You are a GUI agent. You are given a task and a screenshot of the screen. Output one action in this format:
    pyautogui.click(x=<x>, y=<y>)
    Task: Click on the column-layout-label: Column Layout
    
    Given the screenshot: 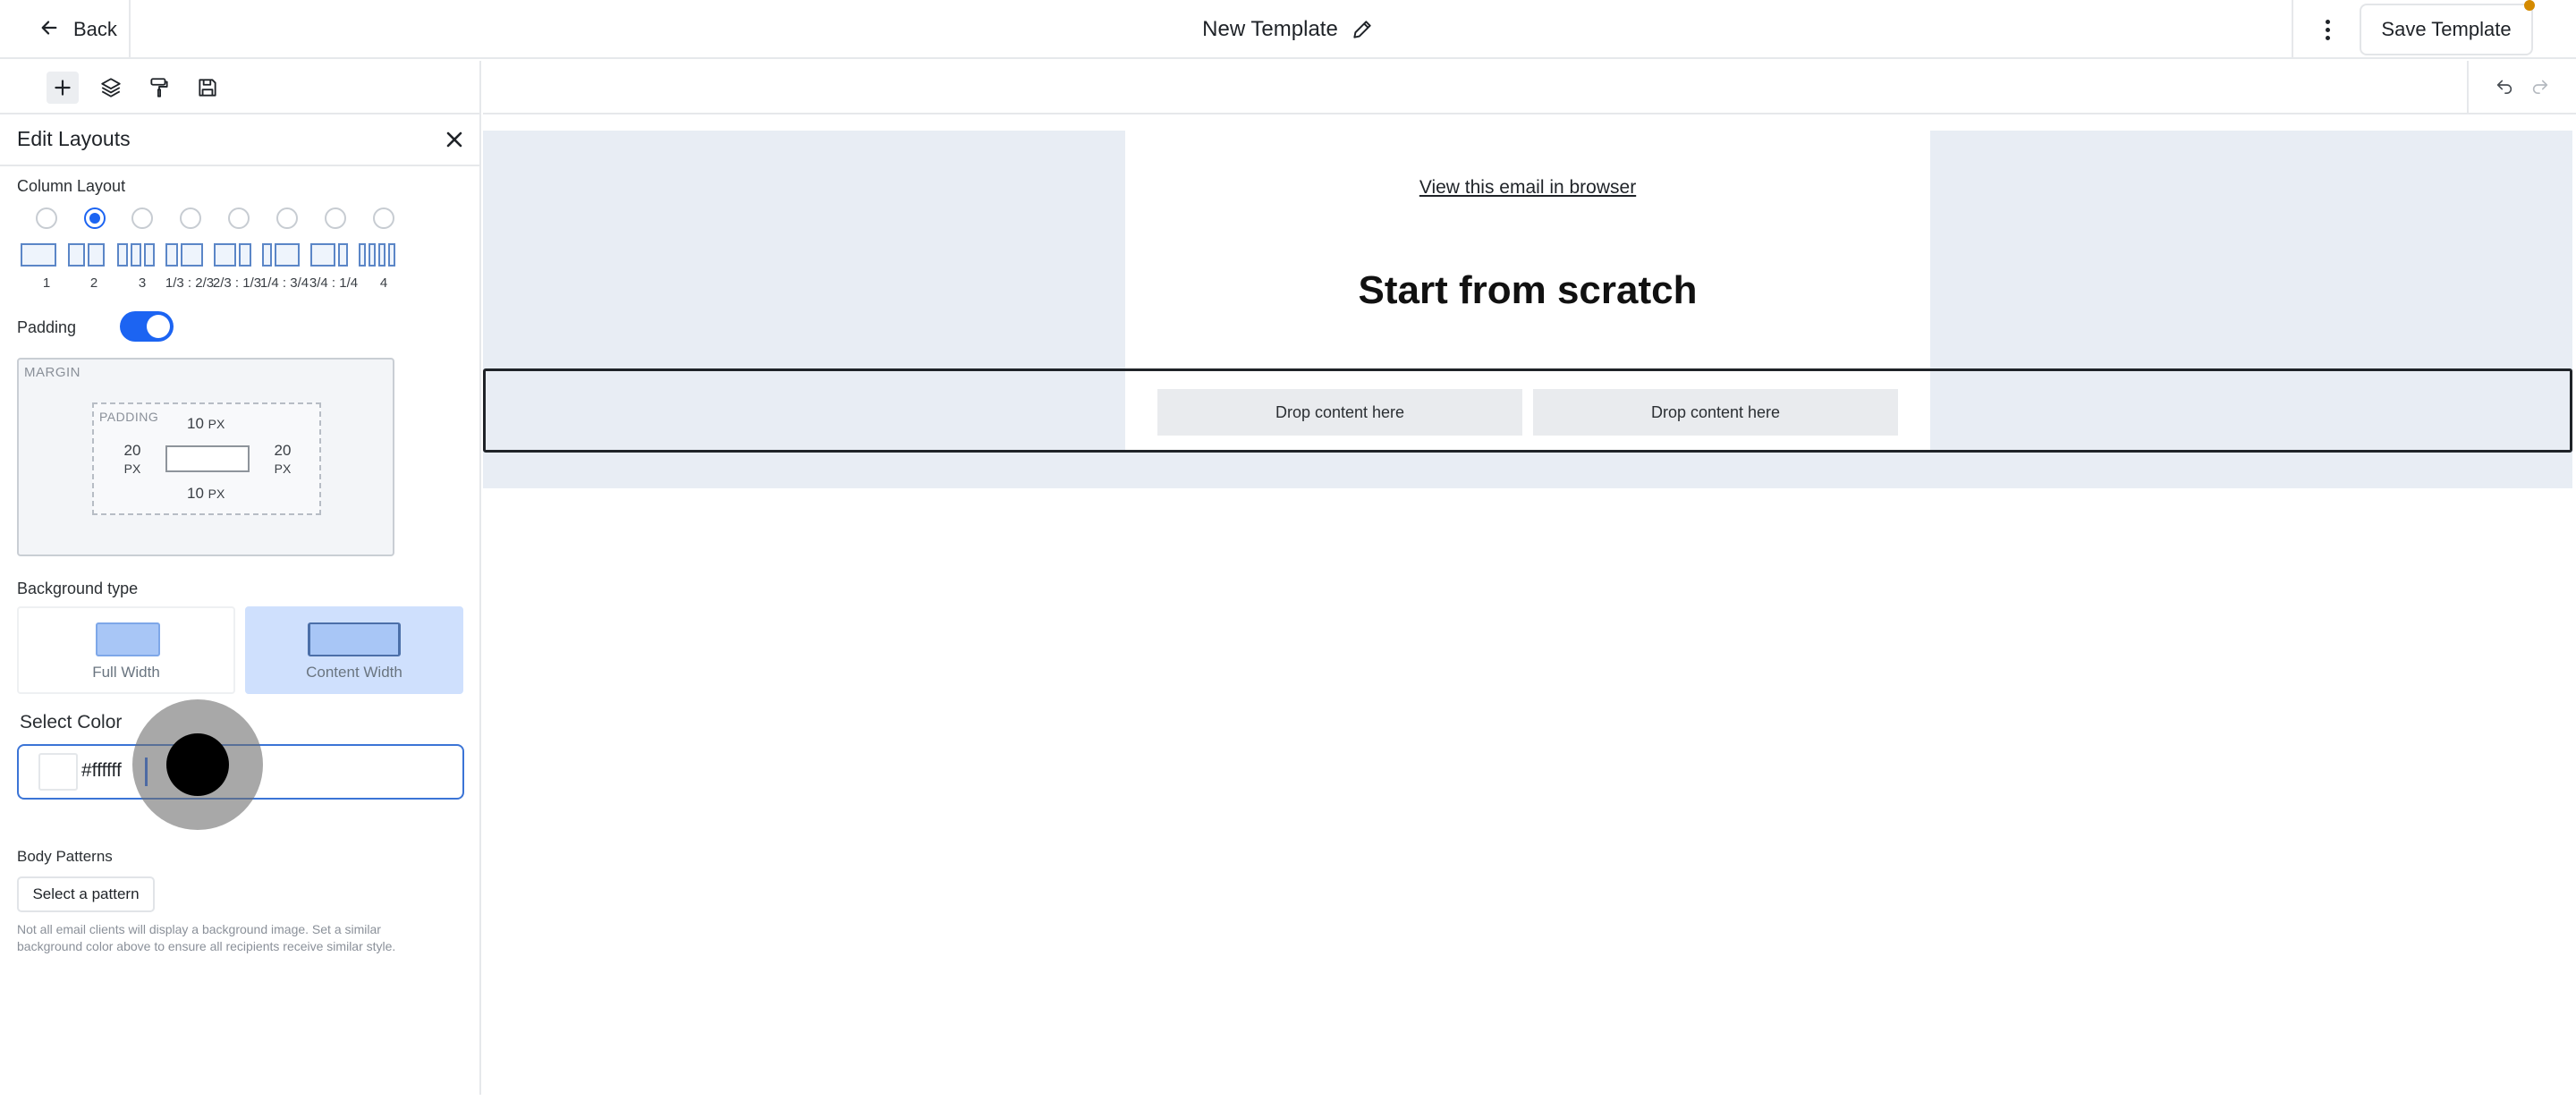 What is the action you would take?
    pyautogui.click(x=71, y=186)
    